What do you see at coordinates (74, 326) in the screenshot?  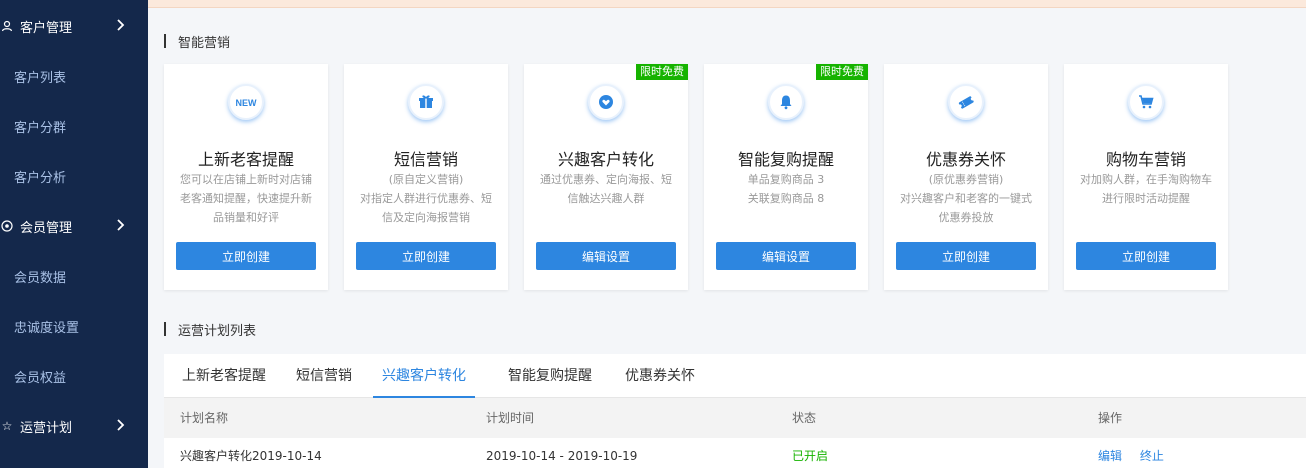 I see `sidebar-item-loyalty-settings: 忠诚度设置` at bounding box center [74, 326].